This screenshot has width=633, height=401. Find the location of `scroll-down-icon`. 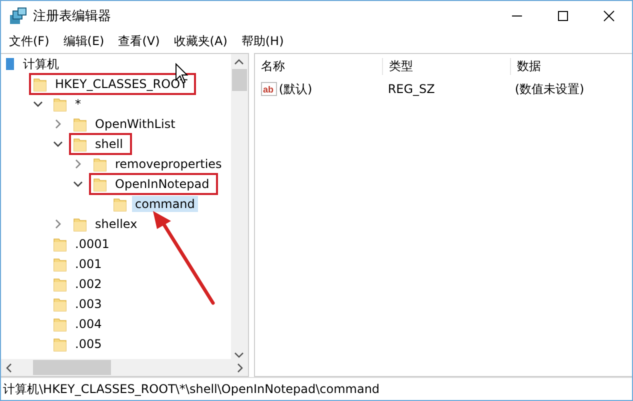

scroll-down-icon is located at coordinates (239, 355).